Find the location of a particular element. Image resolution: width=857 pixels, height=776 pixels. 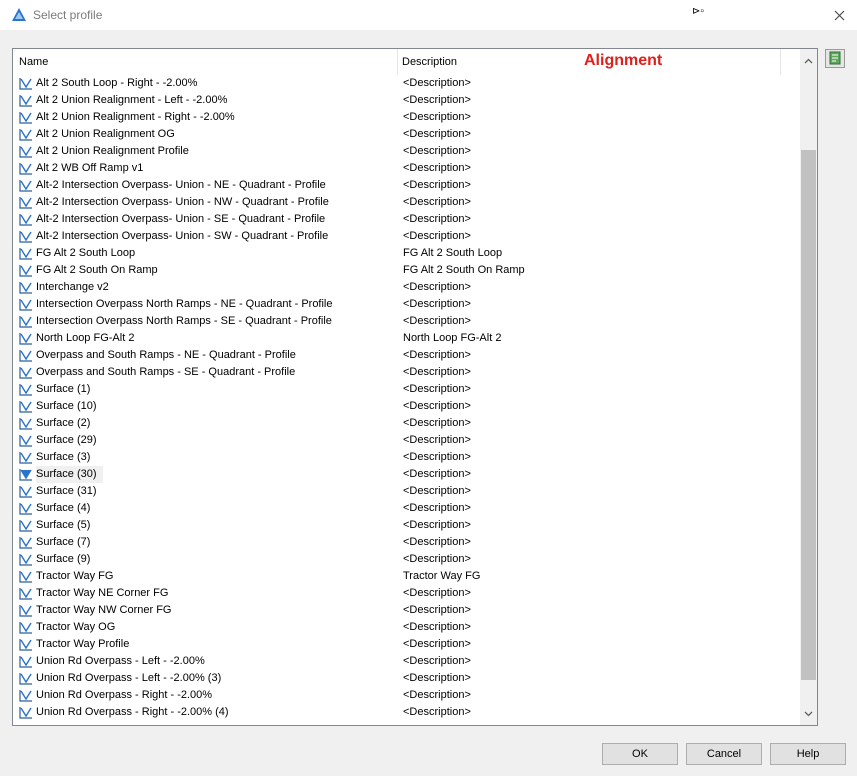

scroll-thumb is located at coordinates (808, 415).